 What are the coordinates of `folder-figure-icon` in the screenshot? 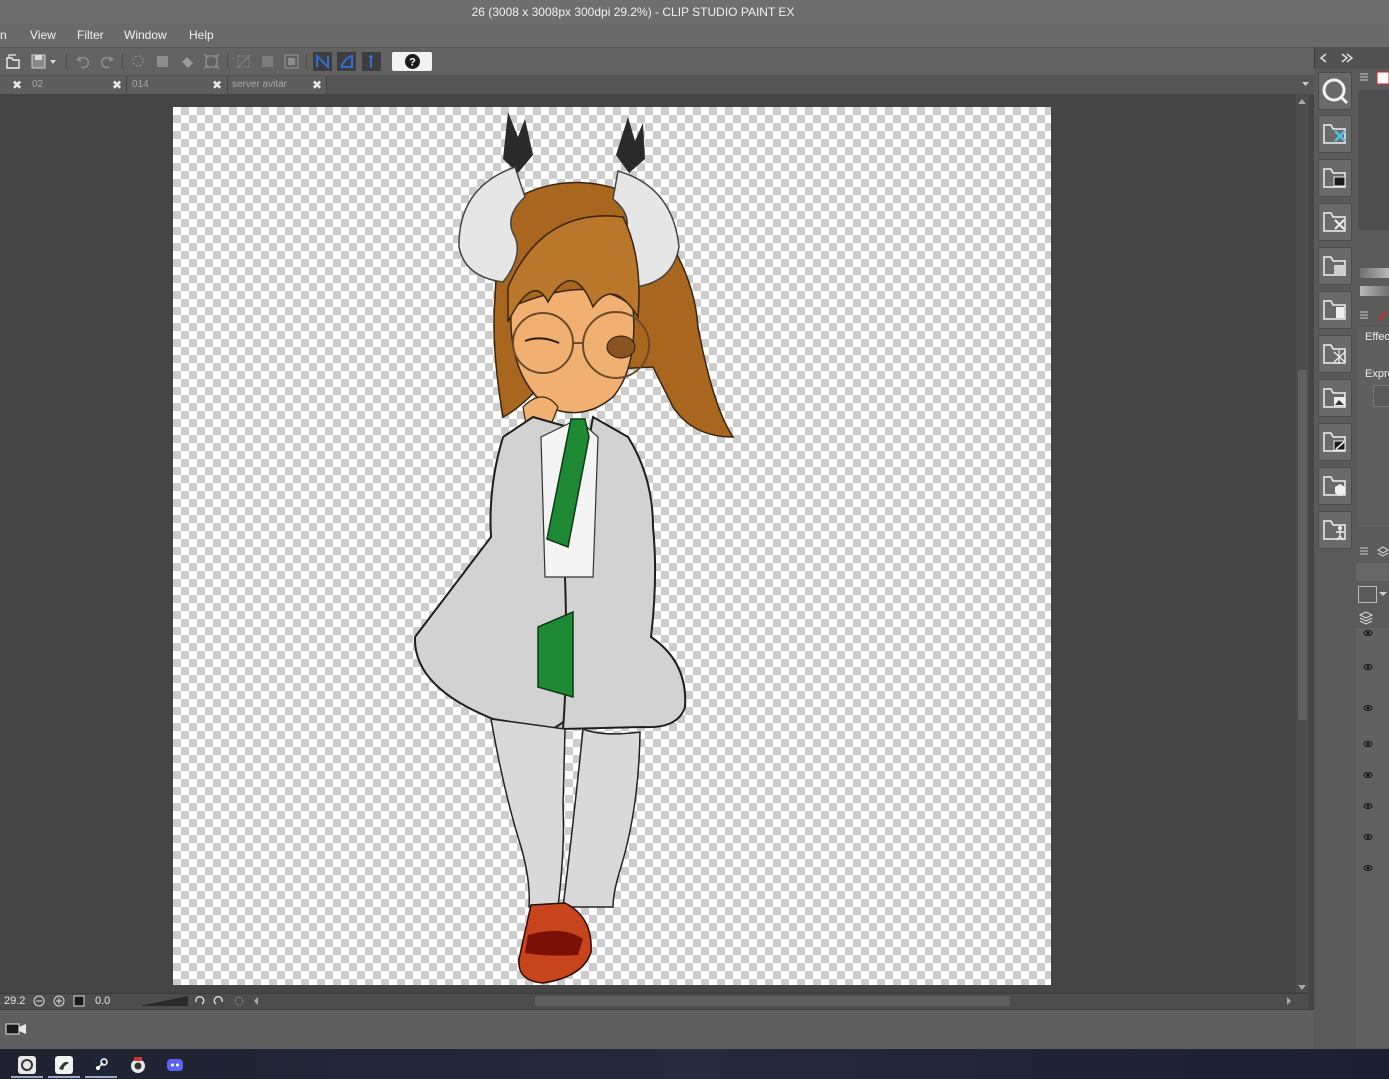 It's located at (1334, 530).